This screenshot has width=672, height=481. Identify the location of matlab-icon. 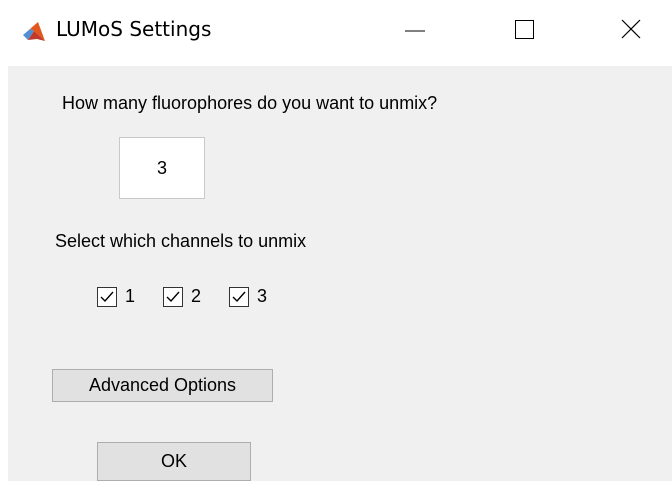
(34, 32).